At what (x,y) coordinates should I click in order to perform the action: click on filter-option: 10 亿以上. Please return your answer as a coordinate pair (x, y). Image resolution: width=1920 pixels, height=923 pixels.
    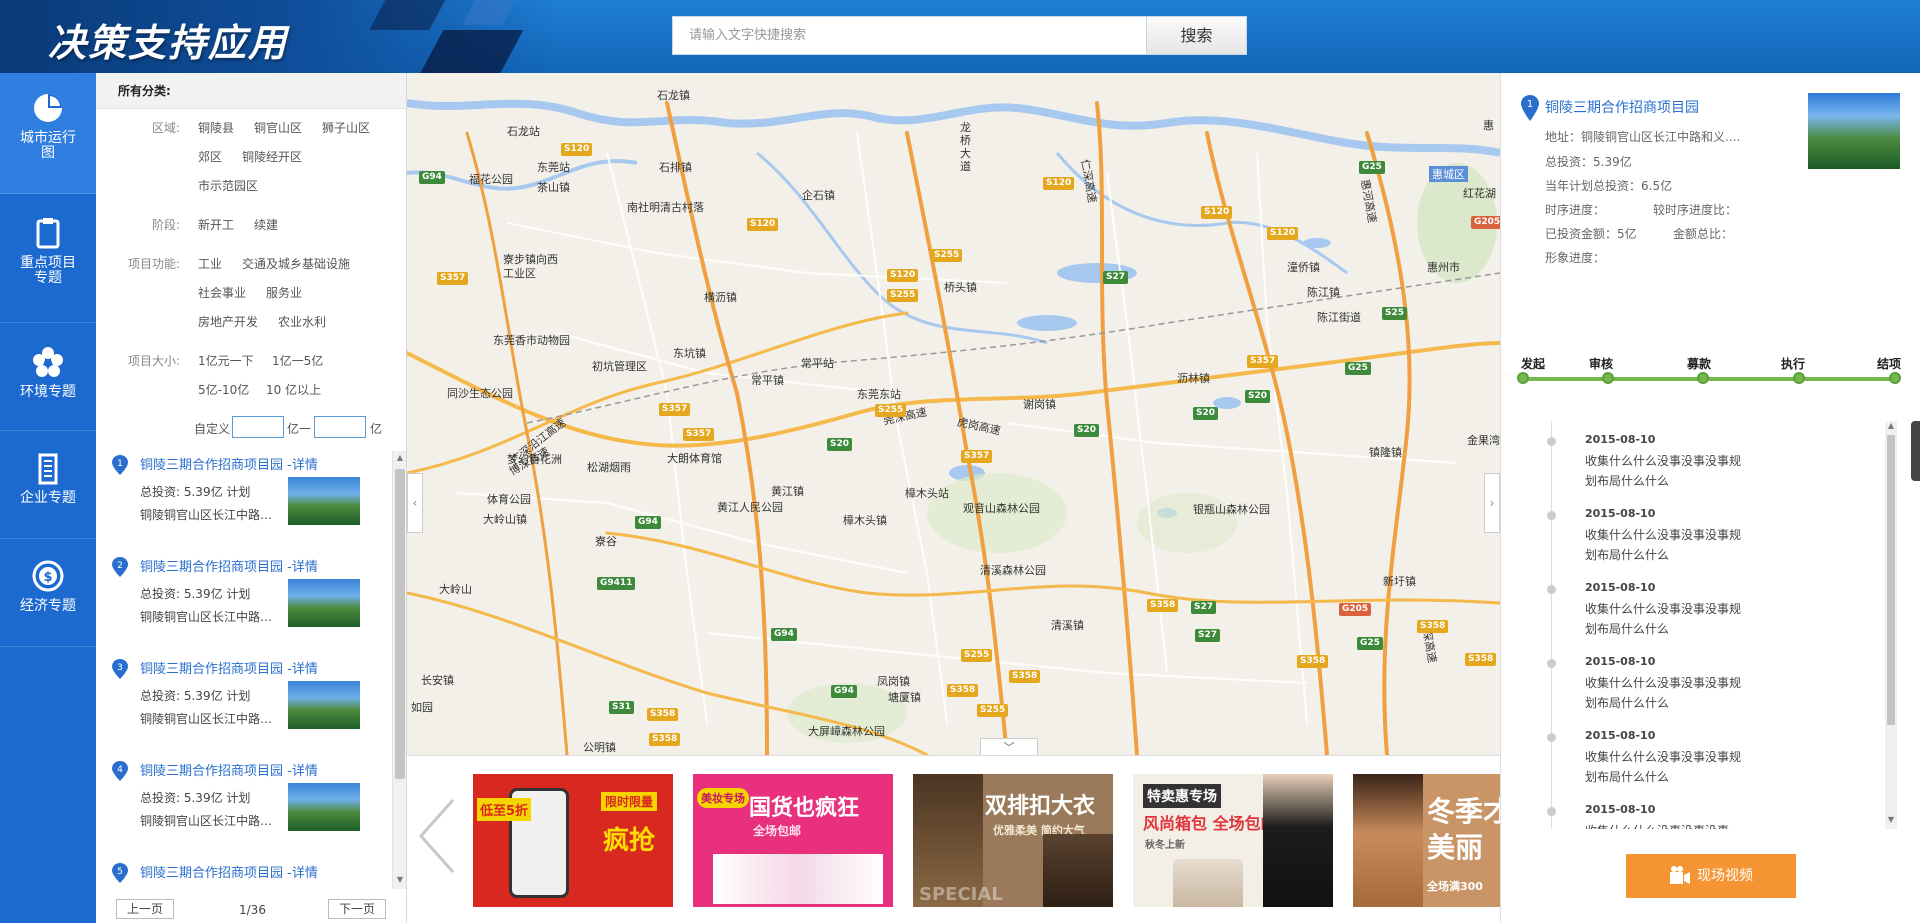
    Looking at the image, I should click on (293, 389).